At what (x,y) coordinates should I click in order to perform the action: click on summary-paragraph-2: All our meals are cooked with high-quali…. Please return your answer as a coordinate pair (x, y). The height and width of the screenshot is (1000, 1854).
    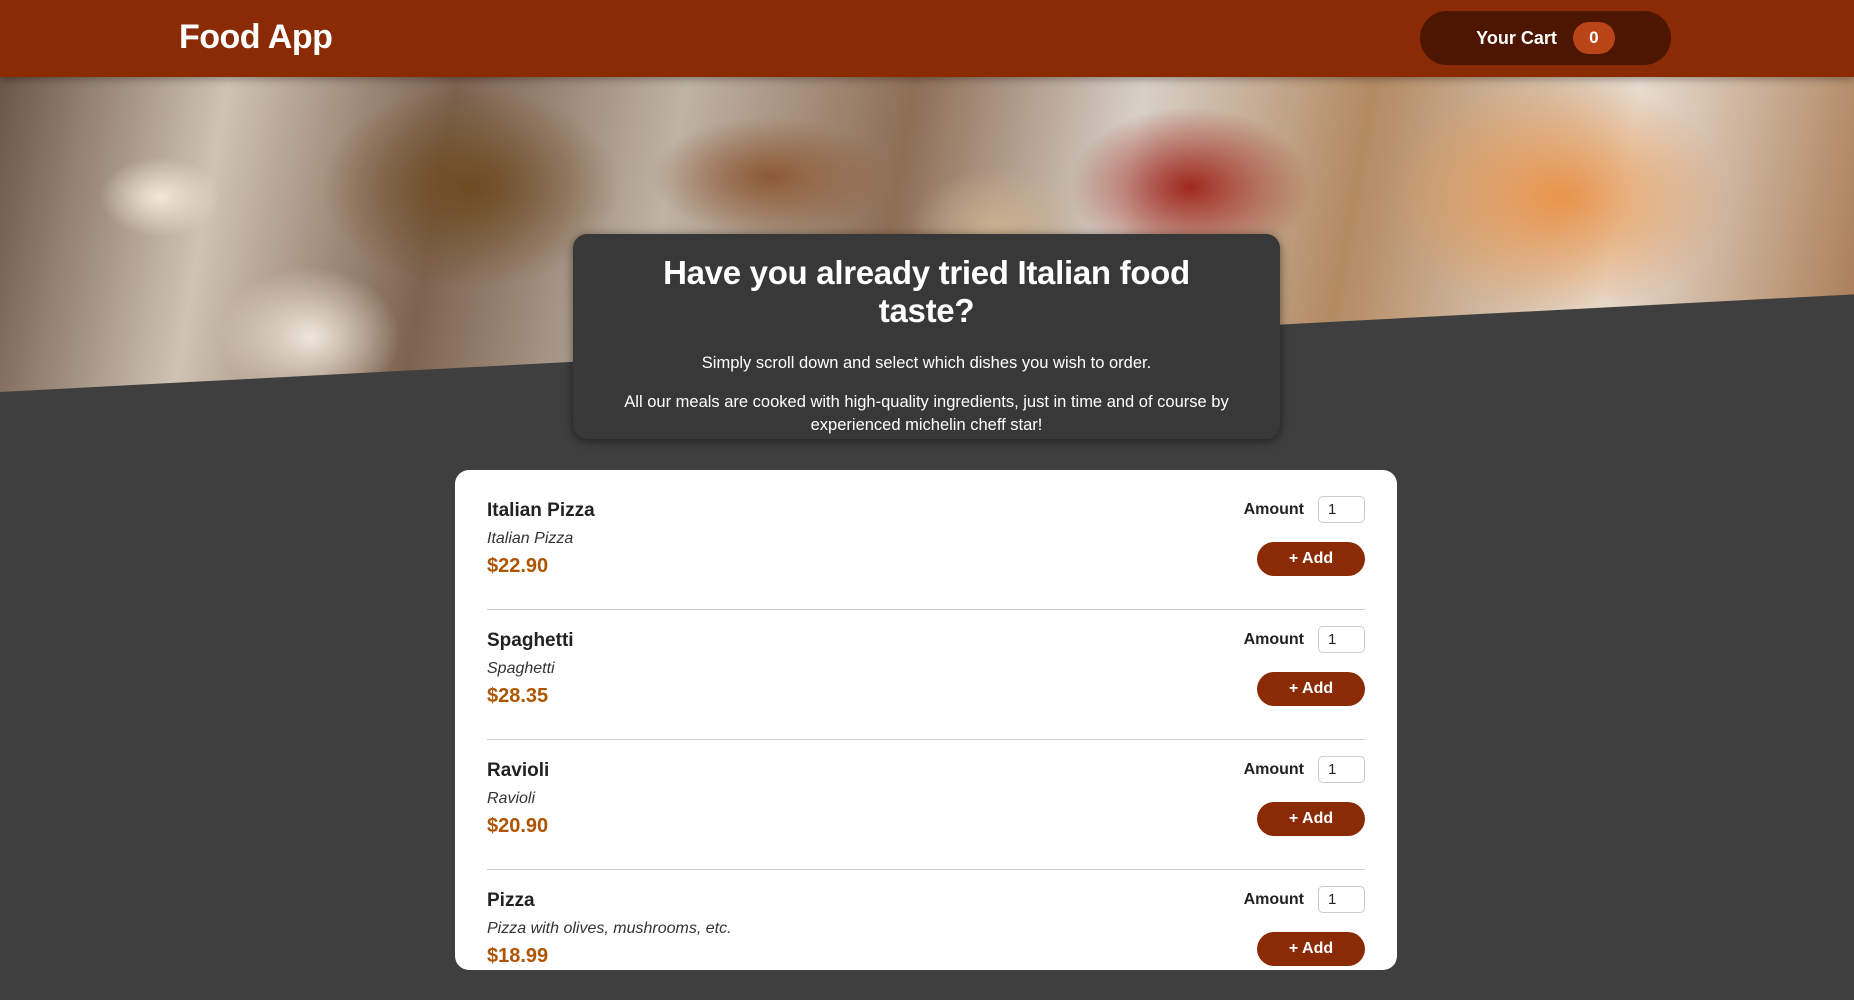
    Looking at the image, I should click on (926, 413).